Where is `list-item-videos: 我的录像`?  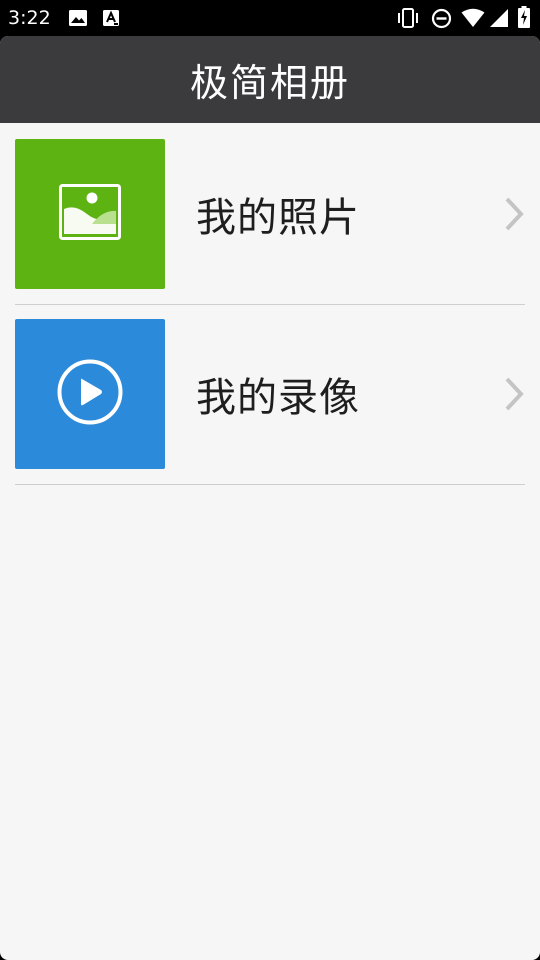 list-item-videos: 我的录像 is located at coordinates (270, 394).